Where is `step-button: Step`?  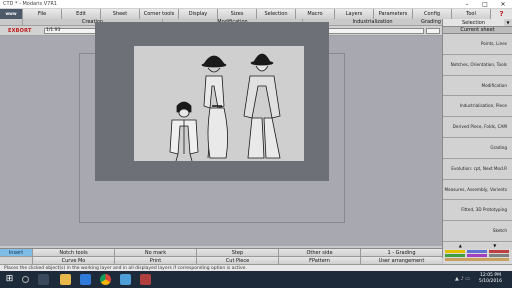 step-button: Step is located at coordinates (237, 252).